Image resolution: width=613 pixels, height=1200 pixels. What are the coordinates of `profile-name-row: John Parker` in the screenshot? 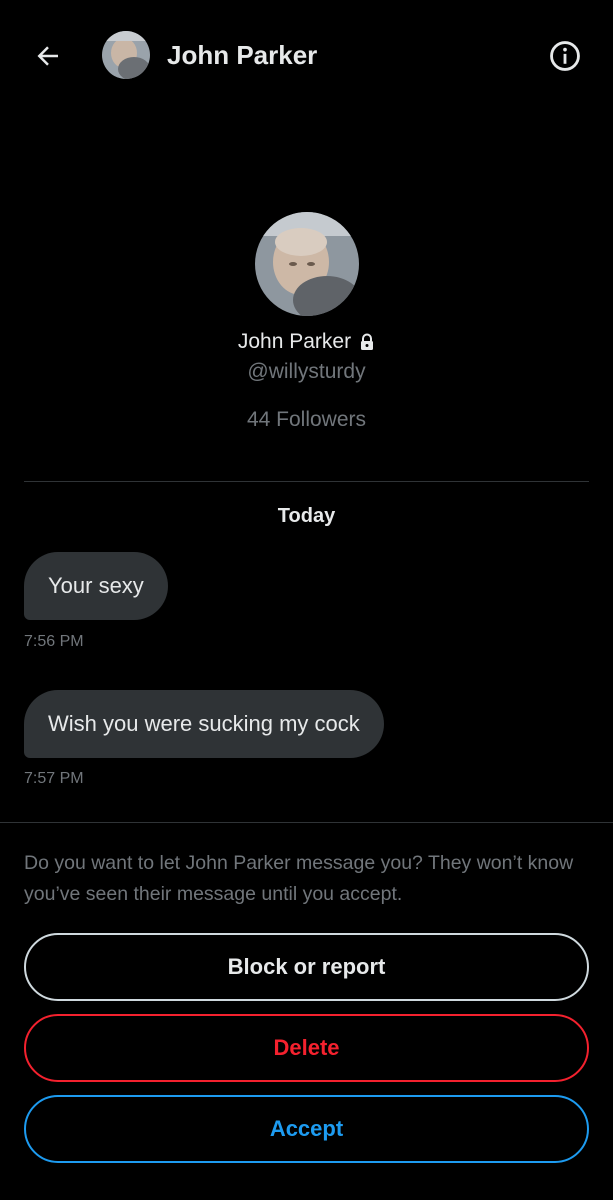 It's located at (306, 342).